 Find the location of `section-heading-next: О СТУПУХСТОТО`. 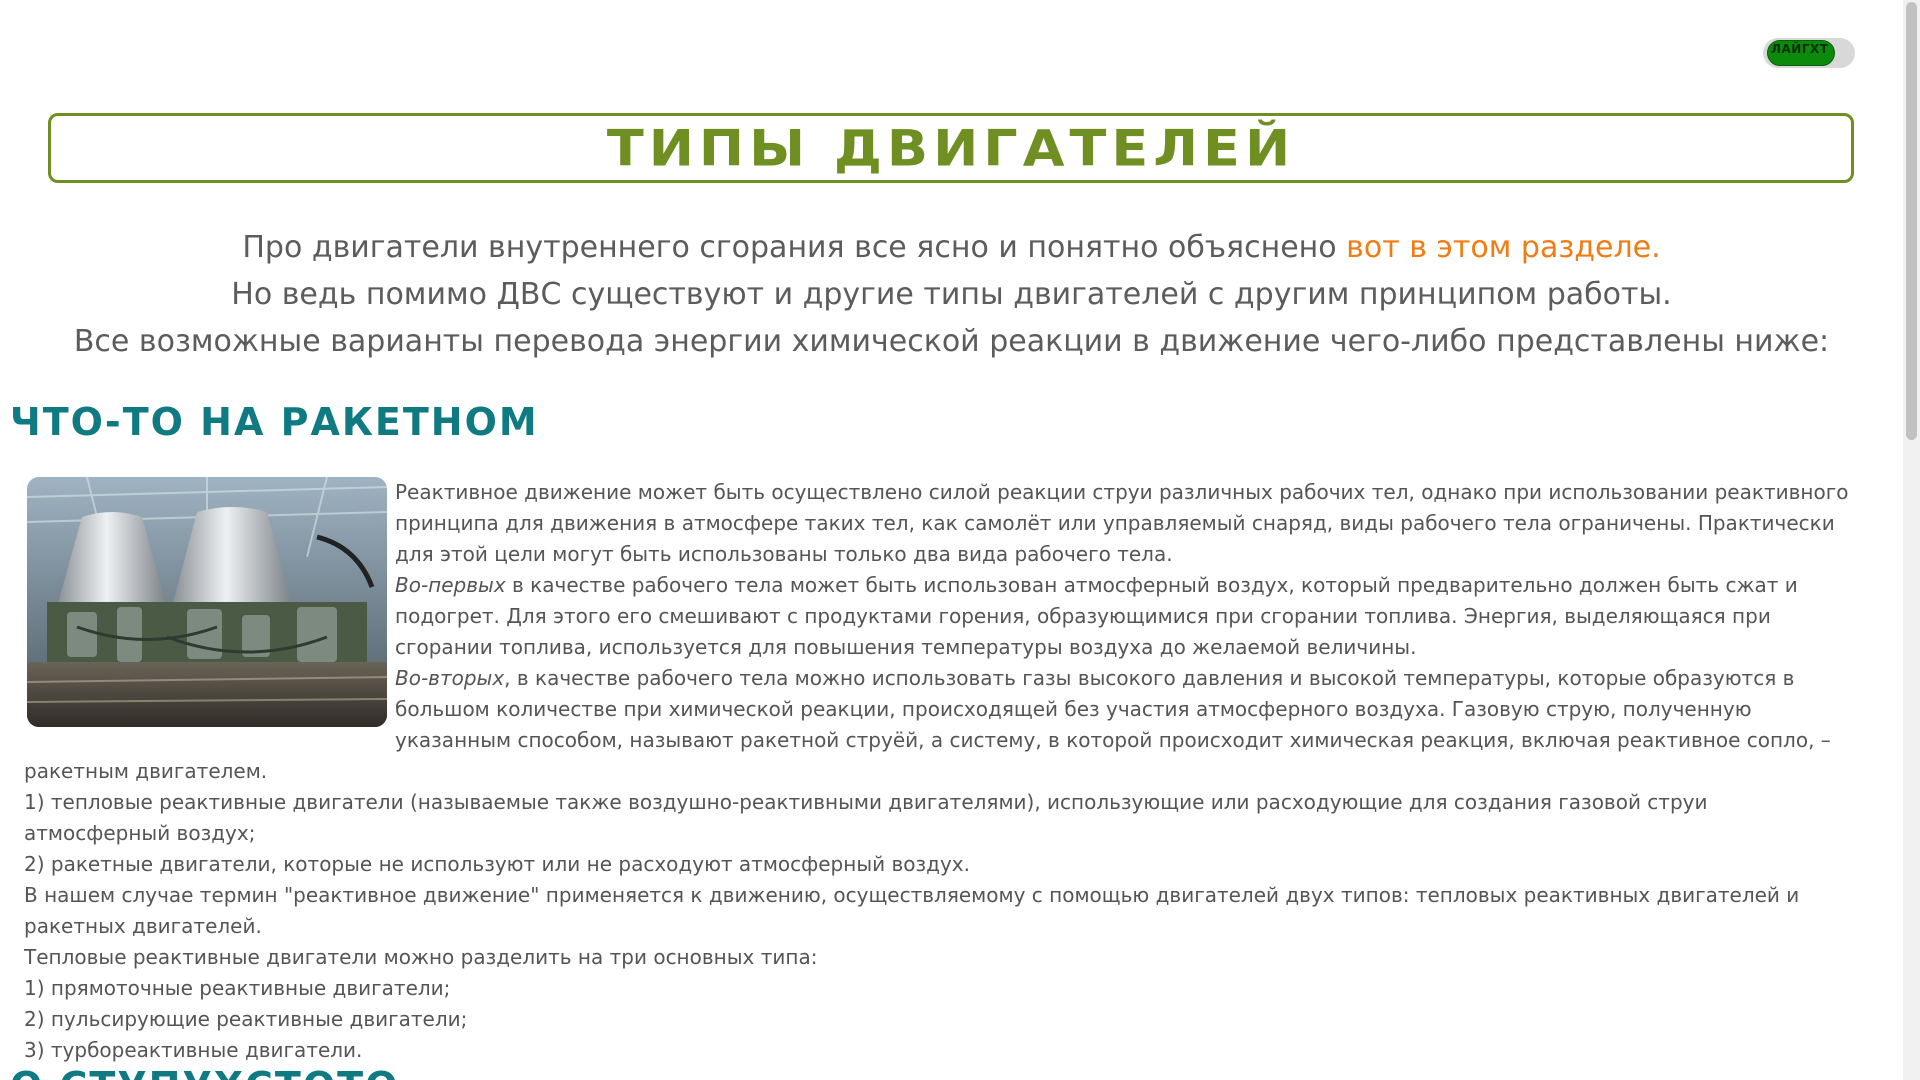

section-heading-next: О СТУПУХСТОТО is located at coordinates (204, 1072).